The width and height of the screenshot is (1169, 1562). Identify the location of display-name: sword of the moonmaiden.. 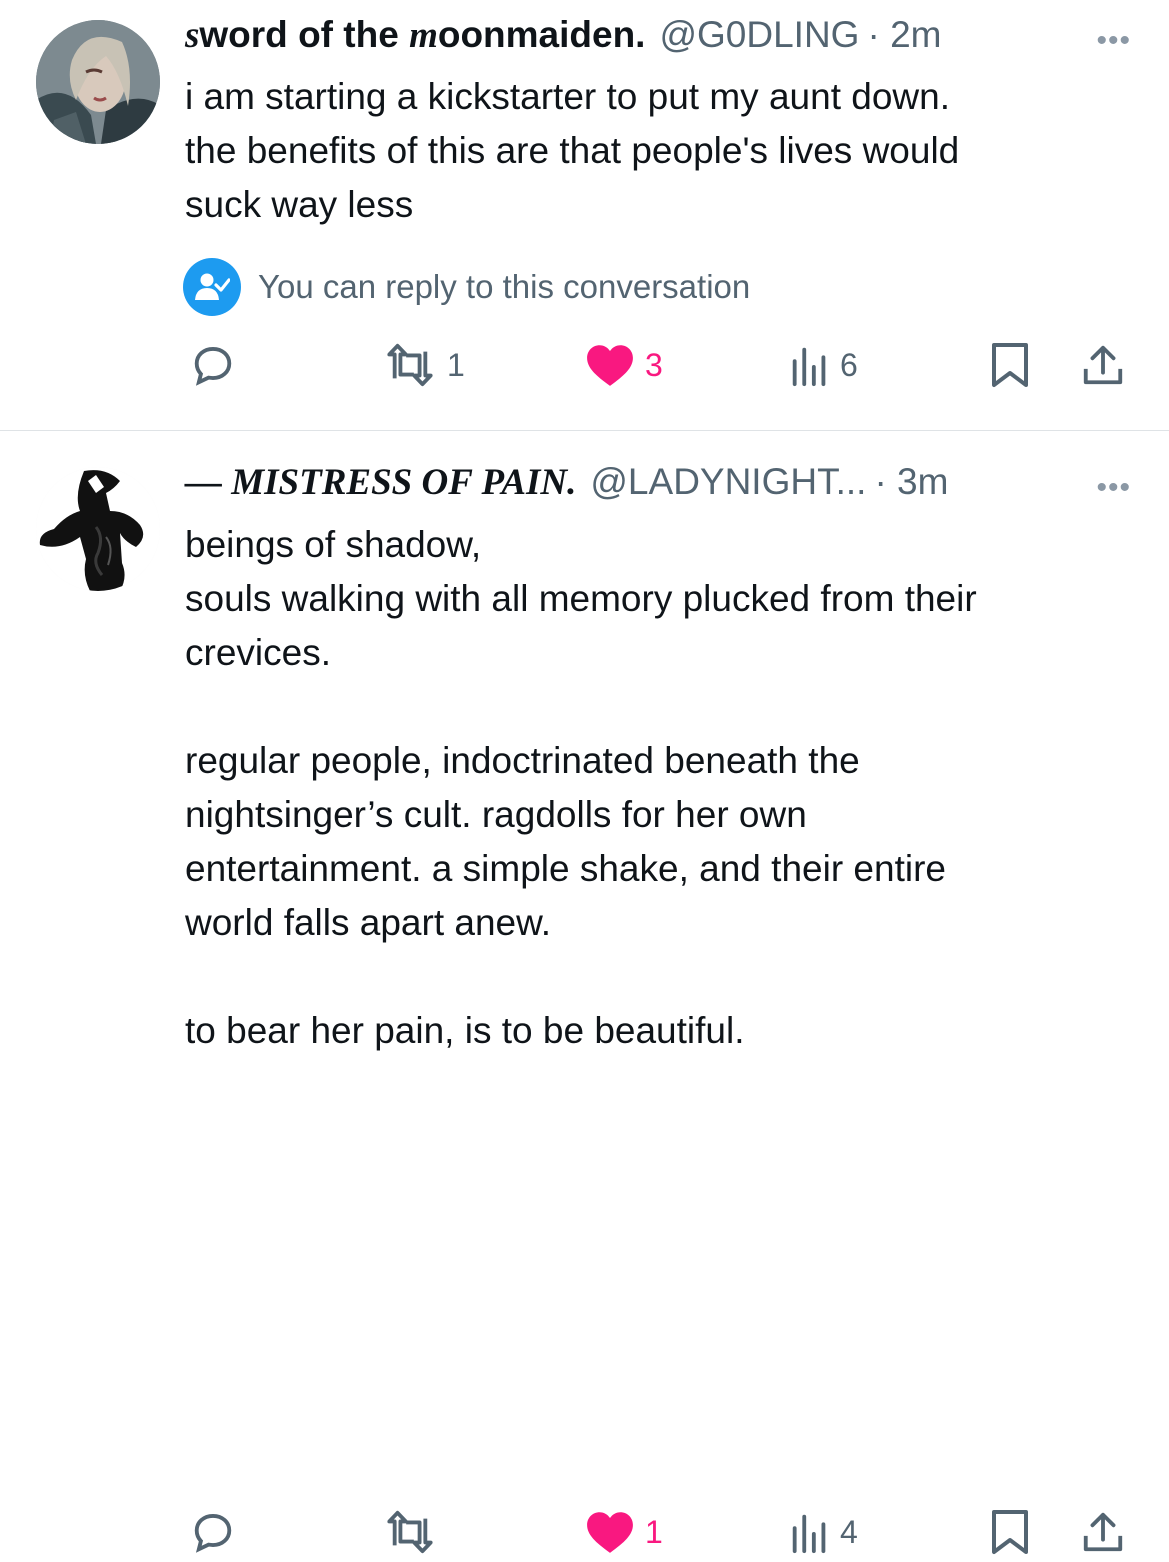
(415, 35).